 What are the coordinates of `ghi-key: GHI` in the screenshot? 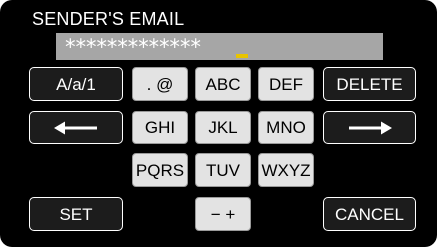 It's located at (160, 127).